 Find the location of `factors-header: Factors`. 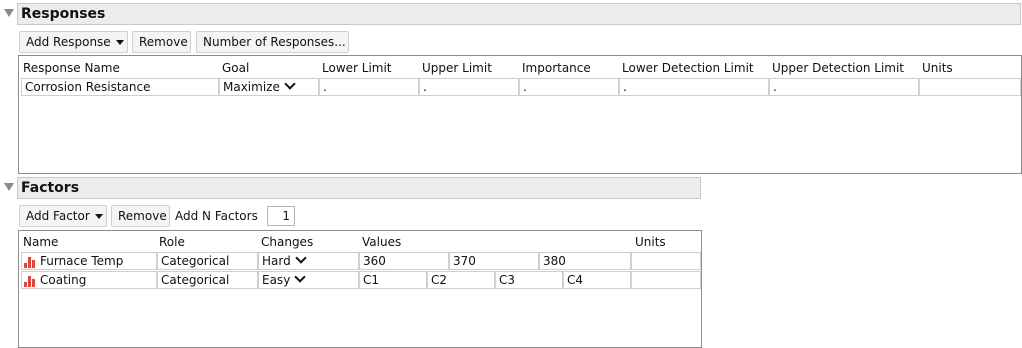

factors-header: Factors is located at coordinates (359, 188).